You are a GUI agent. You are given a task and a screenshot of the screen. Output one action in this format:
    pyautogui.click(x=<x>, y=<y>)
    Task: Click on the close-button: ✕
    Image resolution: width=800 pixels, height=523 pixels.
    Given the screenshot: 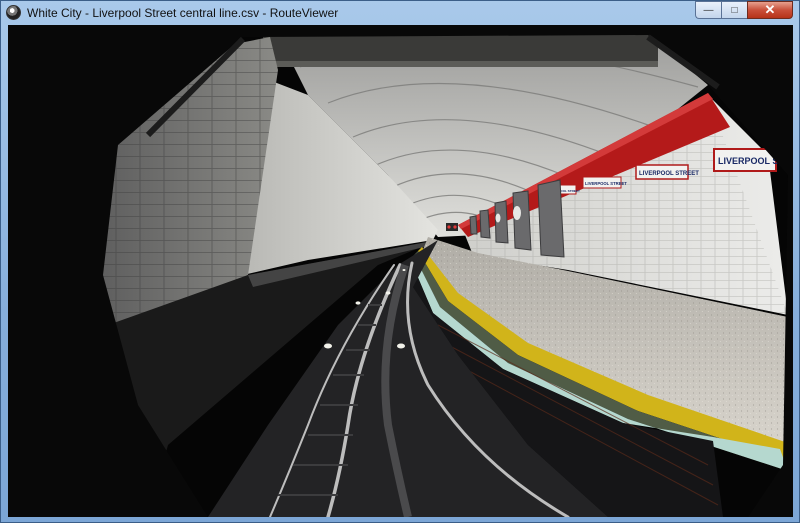 What is the action you would take?
    pyautogui.click(x=770, y=10)
    